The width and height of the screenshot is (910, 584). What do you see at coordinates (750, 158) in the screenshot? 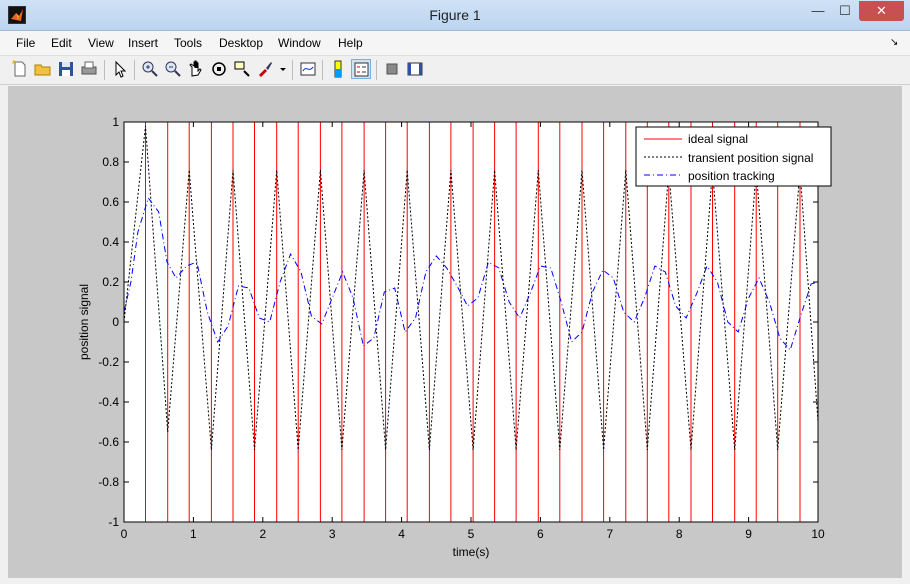
I see `legend-label-transient: transient position signal` at bounding box center [750, 158].